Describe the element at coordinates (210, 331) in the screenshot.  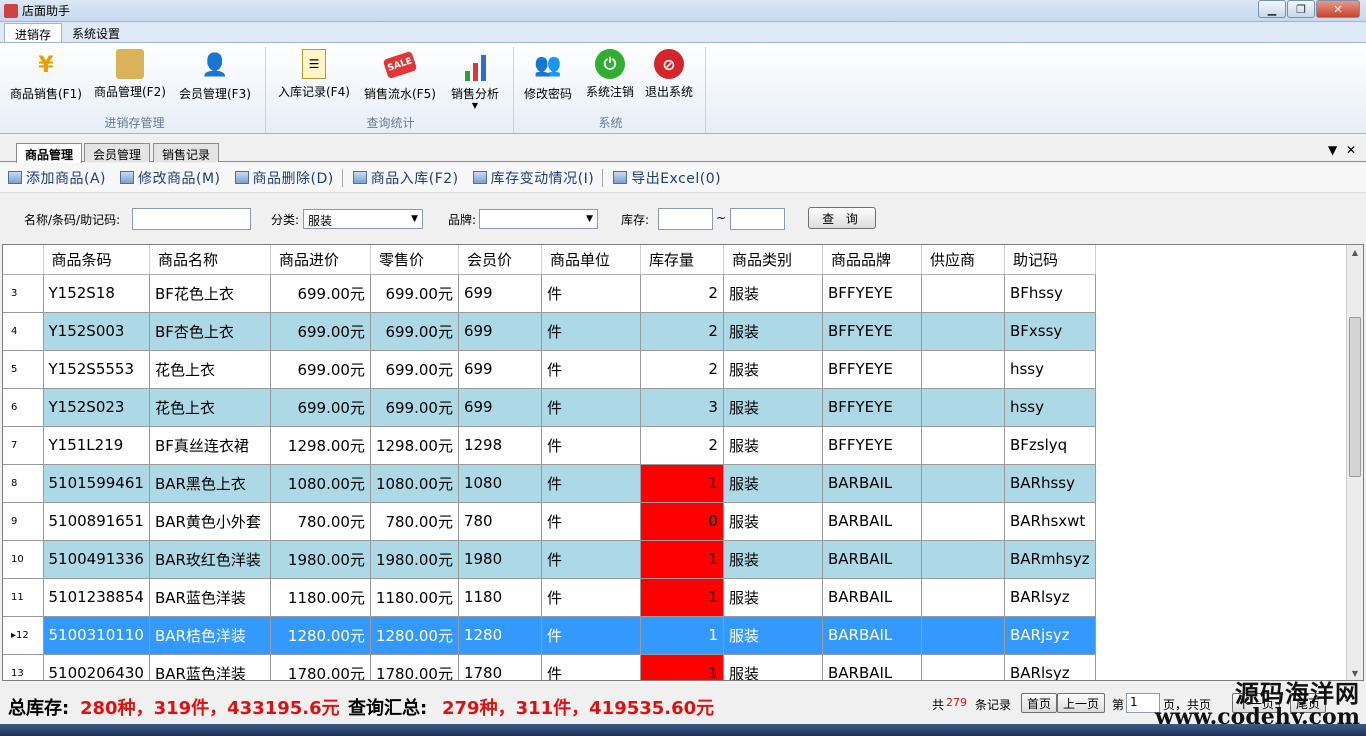
I see `table-cell: BF杏色上衣` at that location.